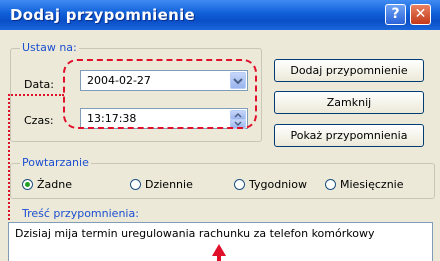 Image resolution: width=440 pixels, height=261 pixels. What do you see at coordinates (169, 184) in the screenshot?
I see `radio-label: Dziennie` at bounding box center [169, 184].